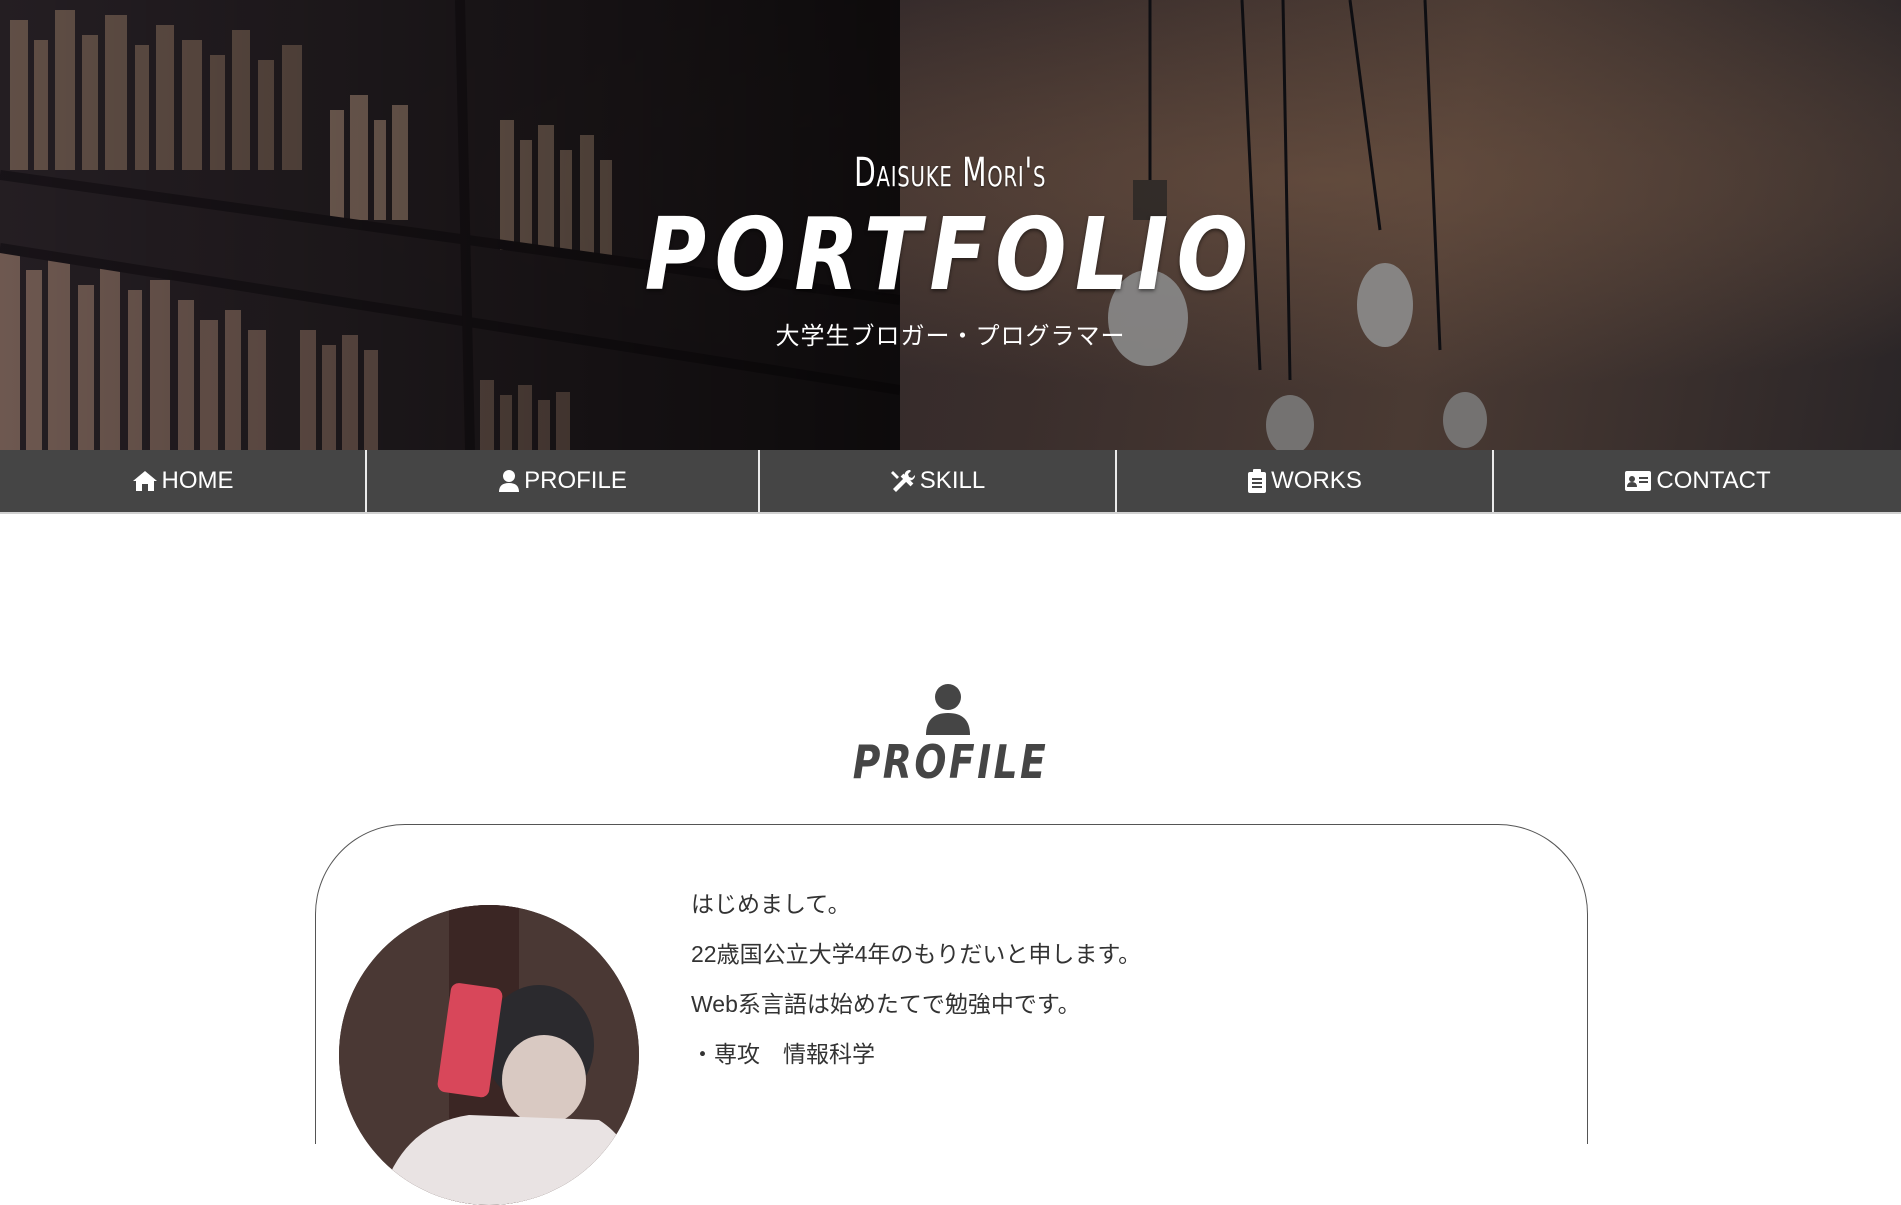  I want to click on bio-line: ・専攻 情報科学, so click(783, 1054).